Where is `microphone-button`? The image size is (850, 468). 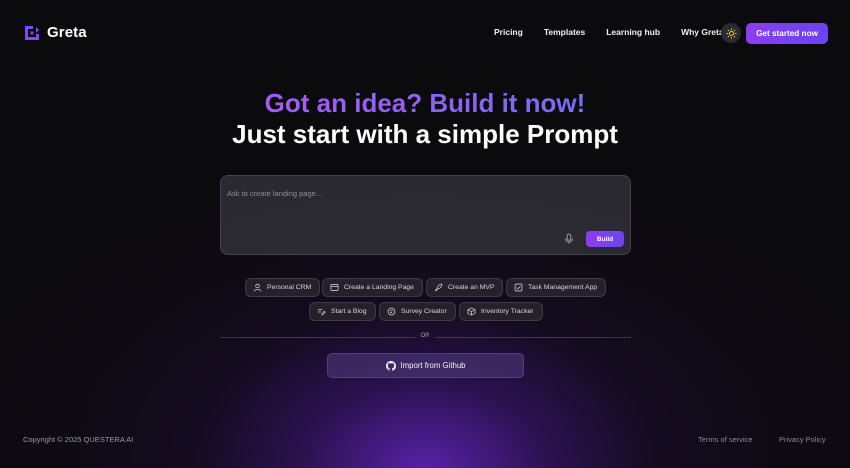 microphone-button is located at coordinates (569, 239).